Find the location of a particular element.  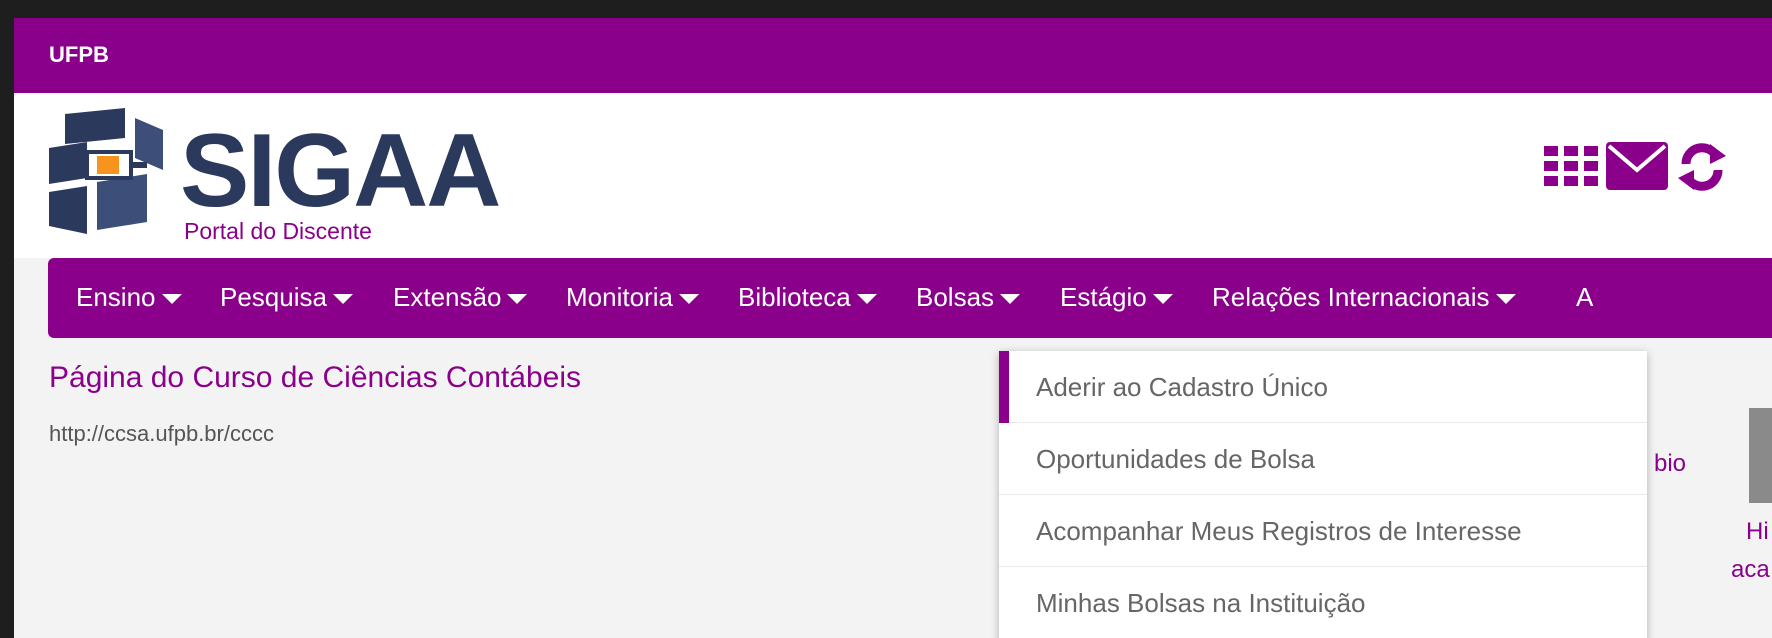

course-url: http://ccsa.ufpb.br/cccc is located at coordinates (161, 433).